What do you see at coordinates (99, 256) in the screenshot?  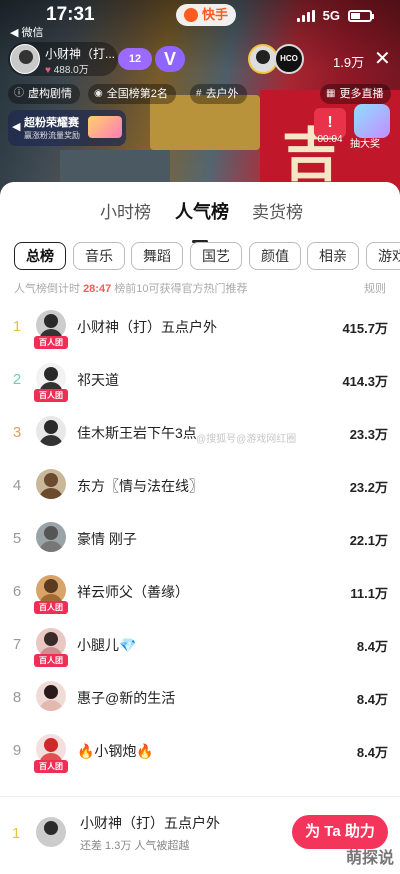 I see `filter-music: 音乐` at bounding box center [99, 256].